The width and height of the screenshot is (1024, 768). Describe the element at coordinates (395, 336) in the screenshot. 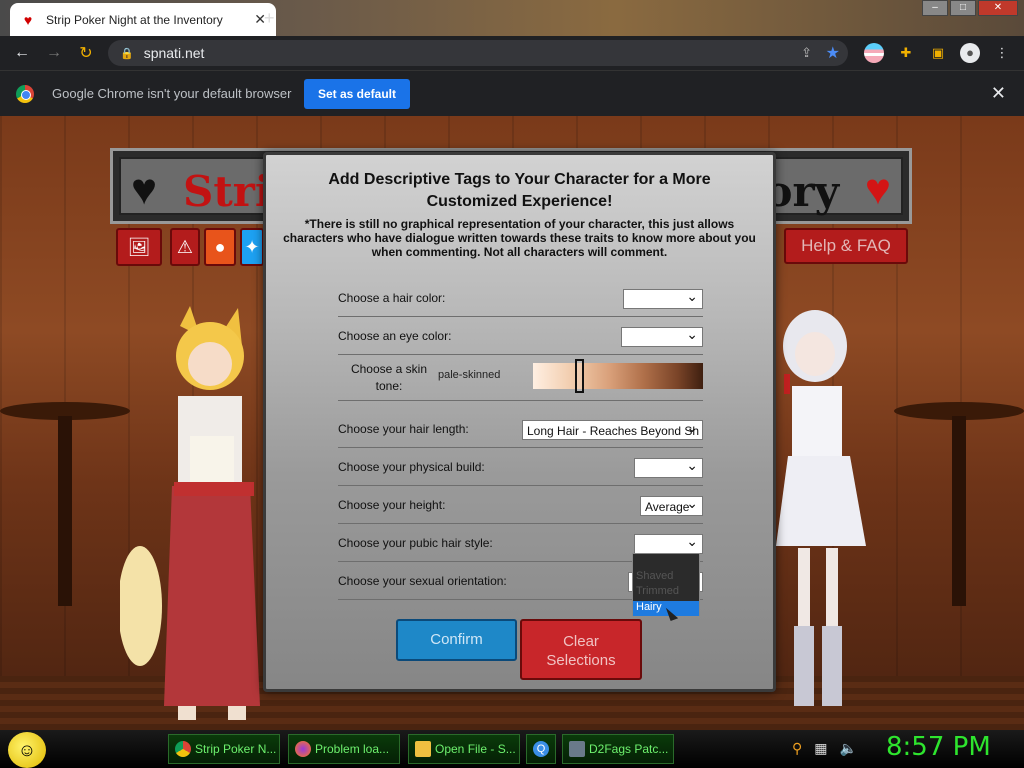

I see `eye-color-label: Choose an eye color:` at that location.